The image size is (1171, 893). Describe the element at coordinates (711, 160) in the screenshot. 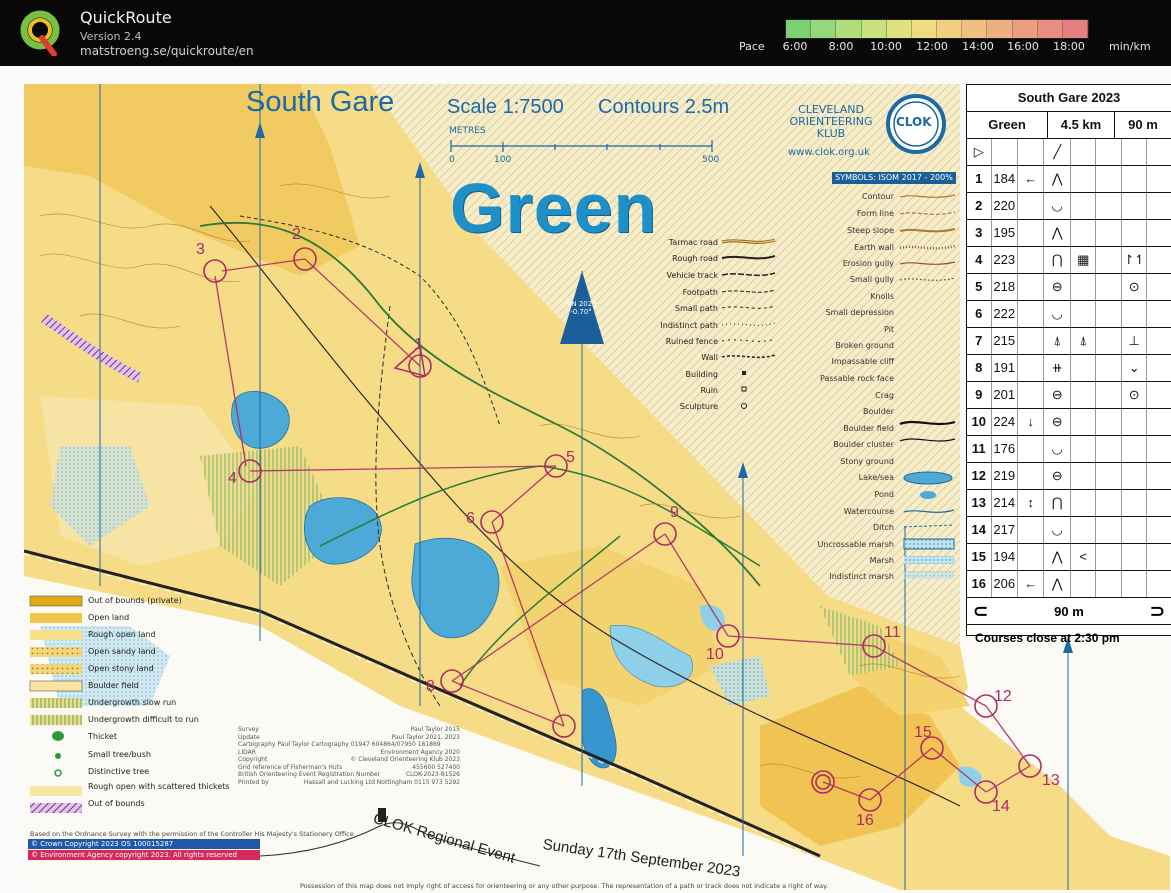

I see `scalebar-tick: 500` at that location.